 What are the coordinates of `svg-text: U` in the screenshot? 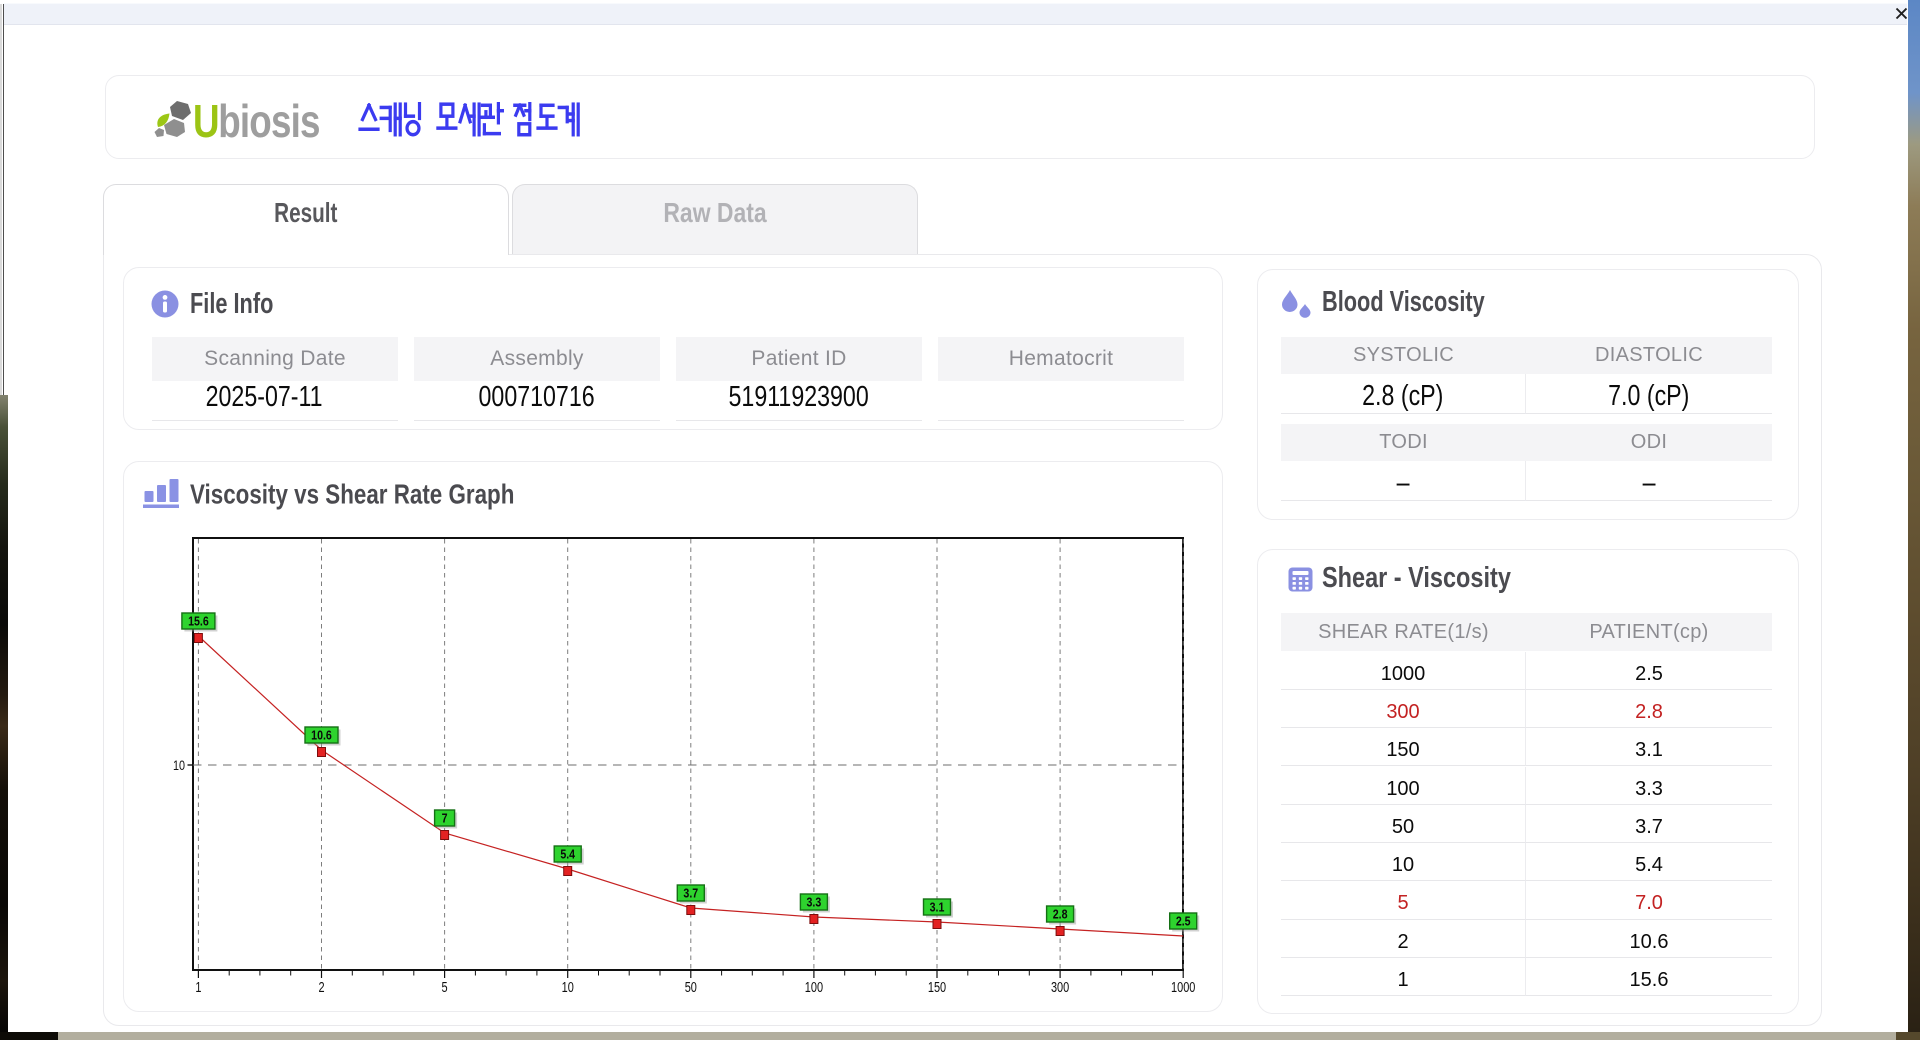 It's located at (206, 120).